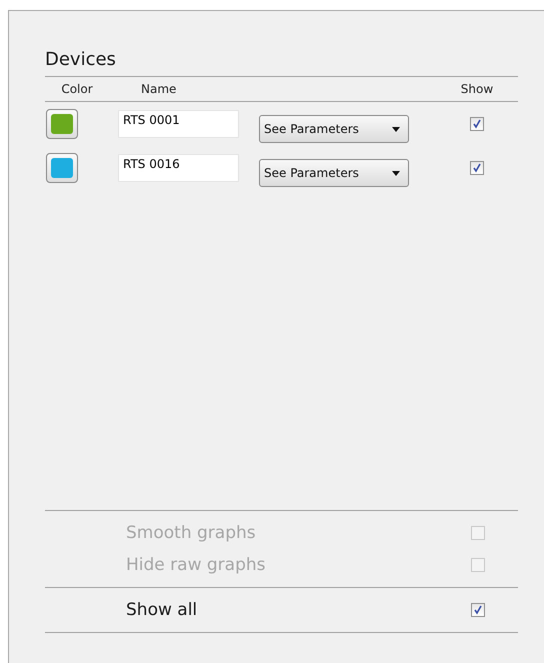  Describe the element at coordinates (162, 610) in the screenshot. I see `option-label: Show all` at that location.